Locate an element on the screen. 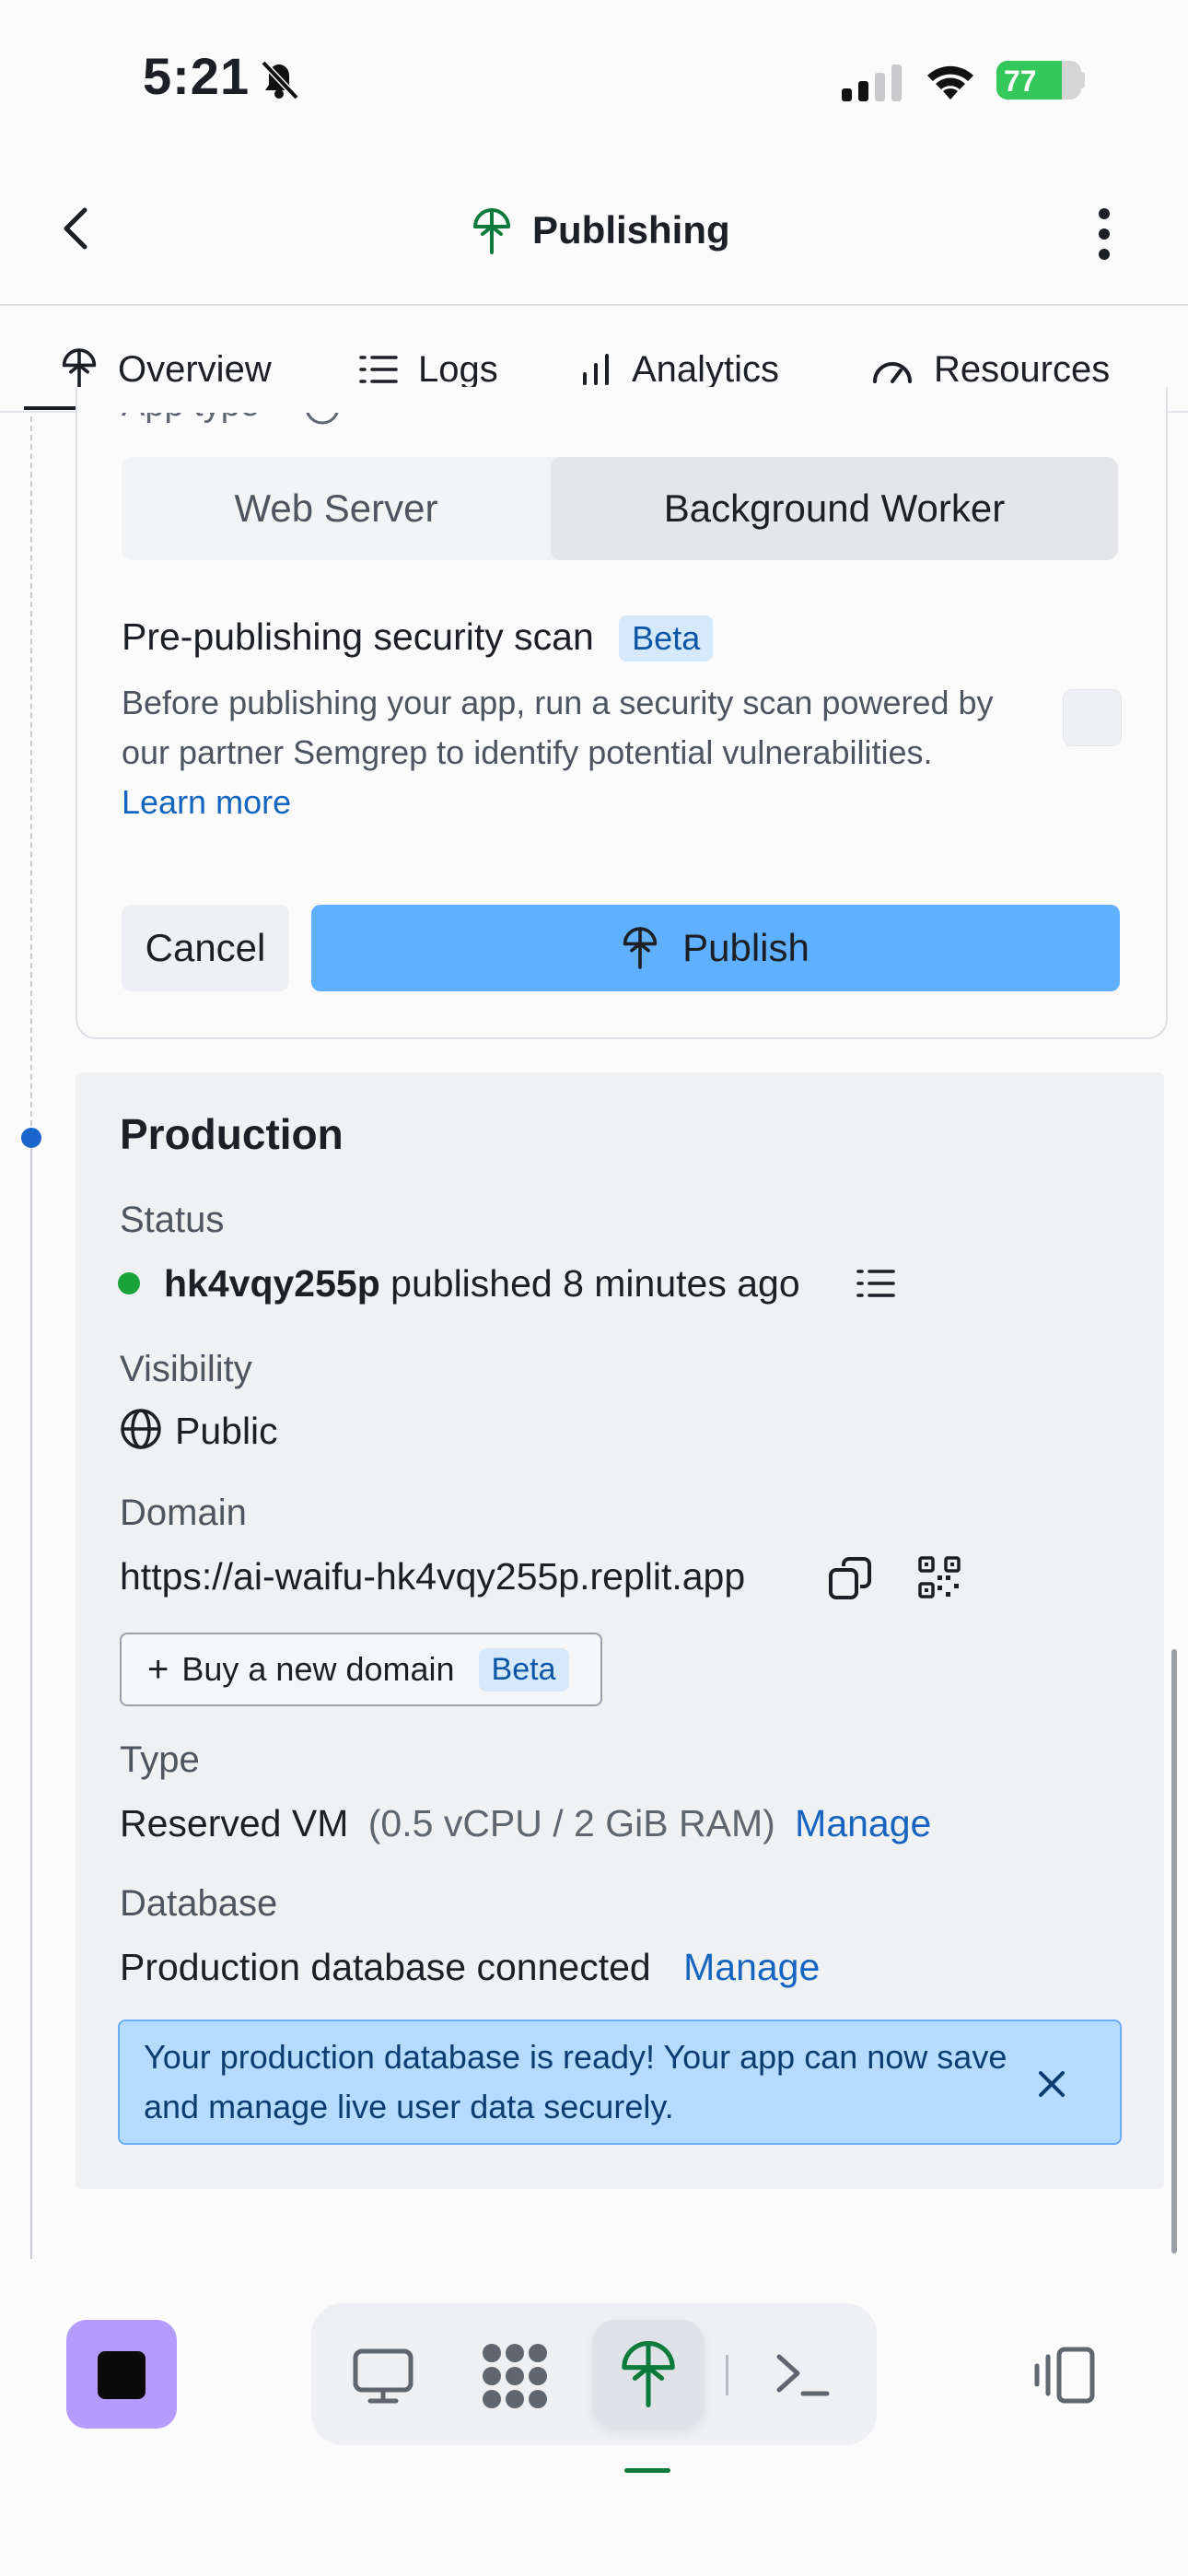 Image resolution: width=1188 pixels, height=2576 pixels. banner-line: and manage live user data securely. is located at coordinates (409, 2106).